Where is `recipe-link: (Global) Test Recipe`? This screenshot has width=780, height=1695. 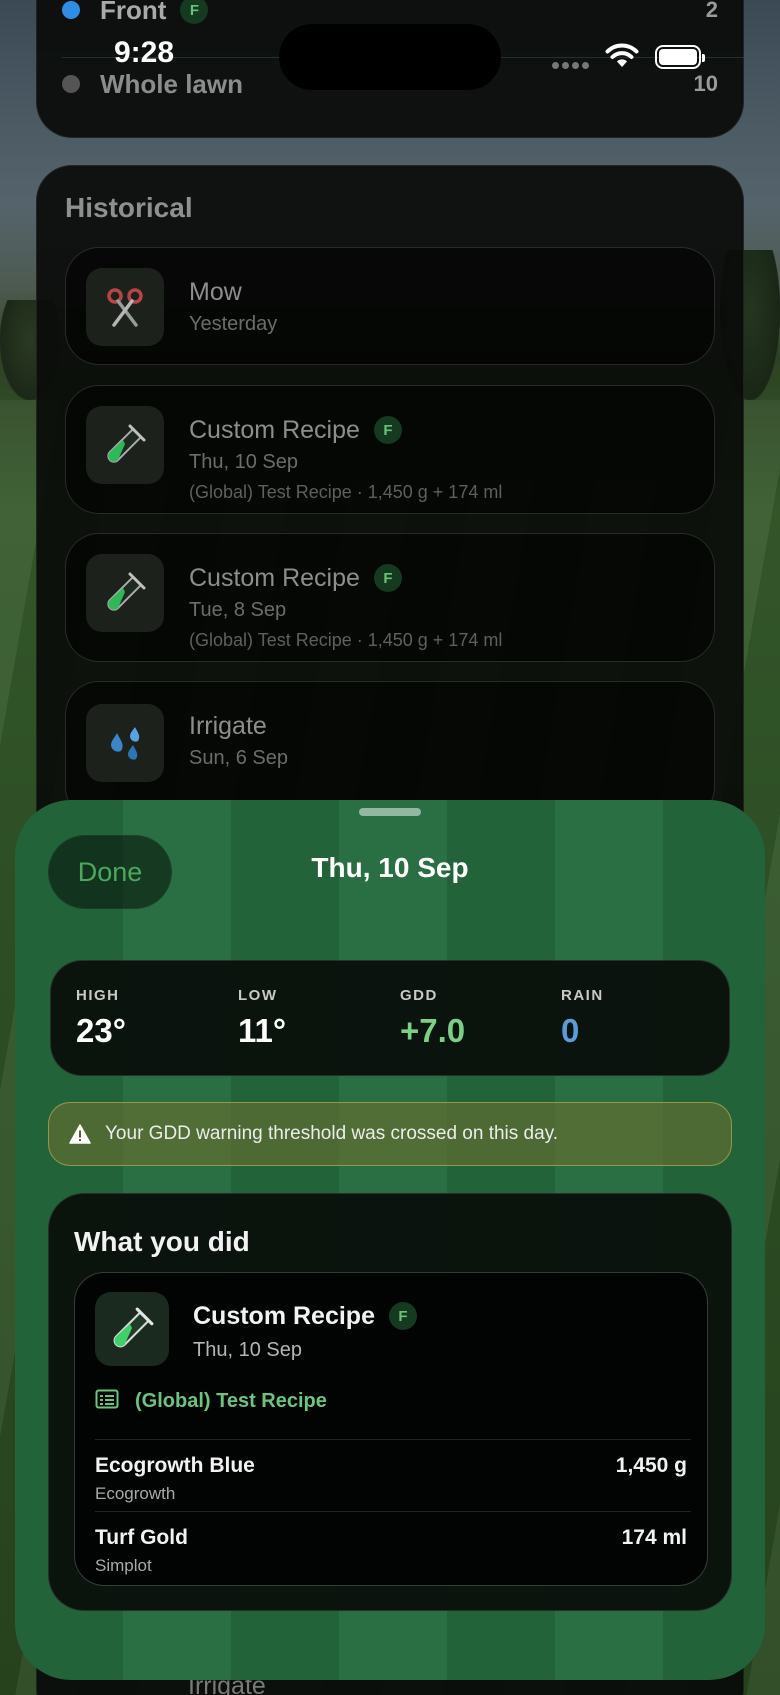 recipe-link: (Global) Test Recipe is located at coordinates (211, 1401).